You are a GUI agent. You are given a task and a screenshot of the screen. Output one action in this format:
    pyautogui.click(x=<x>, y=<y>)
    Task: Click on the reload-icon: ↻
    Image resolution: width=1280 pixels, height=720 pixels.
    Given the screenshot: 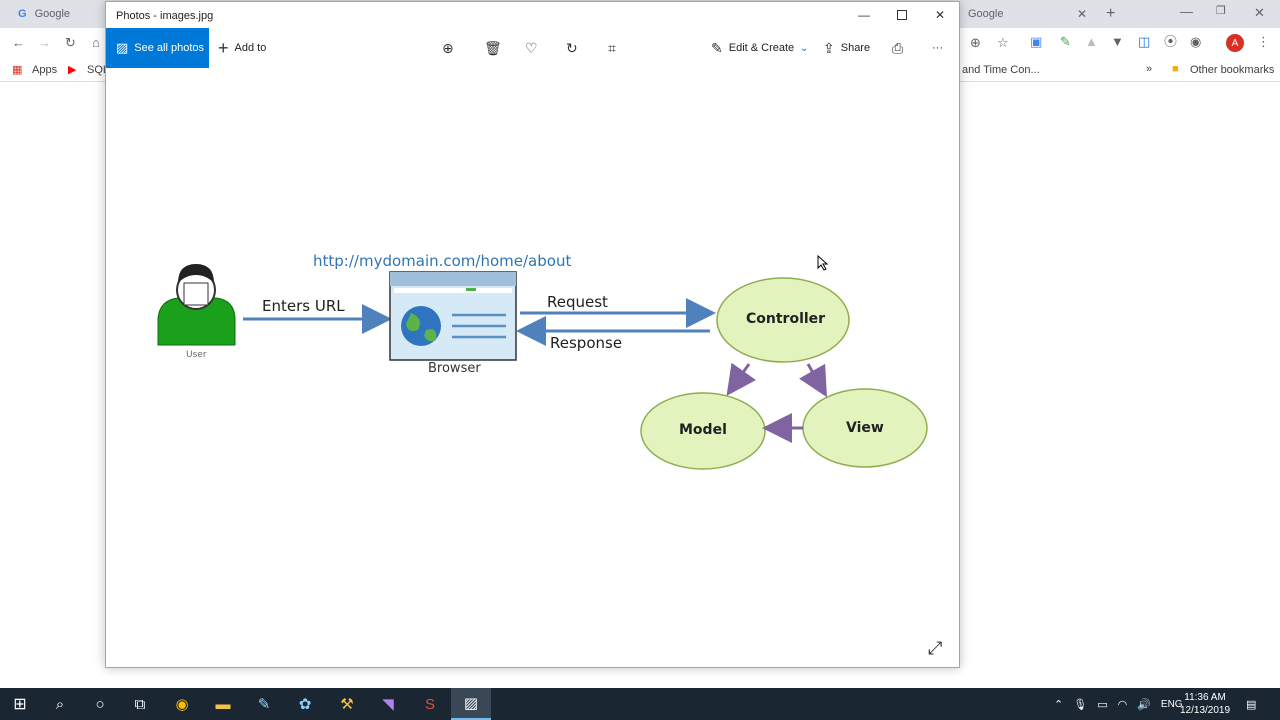 What is the action you would take?
    pyautogui.click(x=70, y=42)
    